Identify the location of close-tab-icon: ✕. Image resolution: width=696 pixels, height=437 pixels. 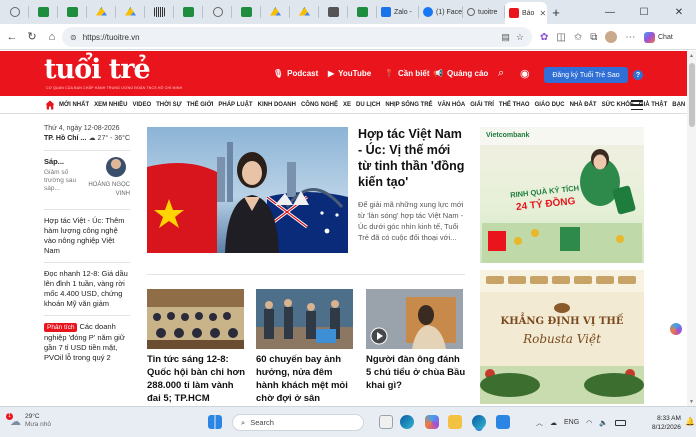
(542, 13).